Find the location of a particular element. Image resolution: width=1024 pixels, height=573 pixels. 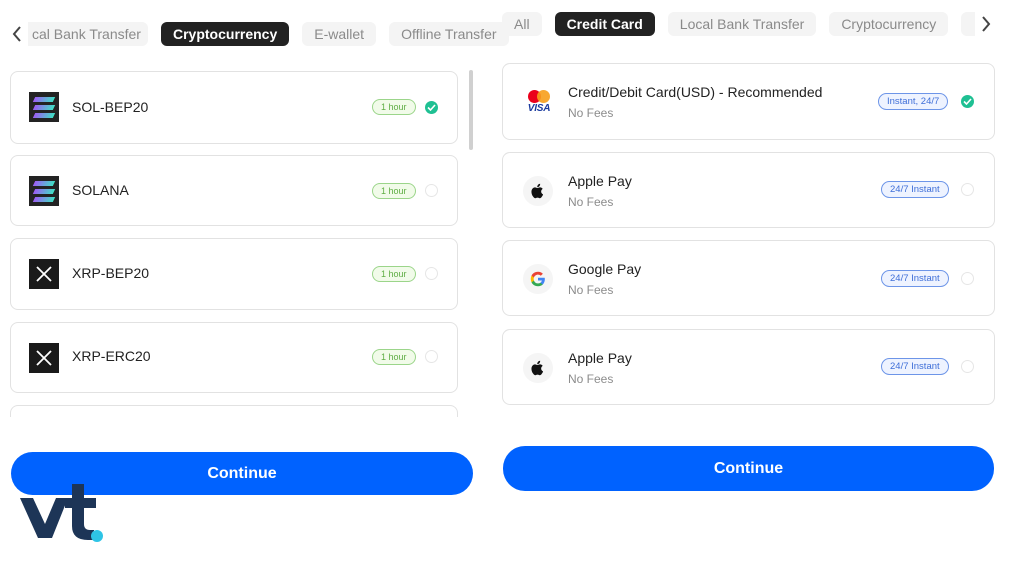

method-name: Credit/Debit Card(USD) - Recommended is located at coordinates (695, 92).